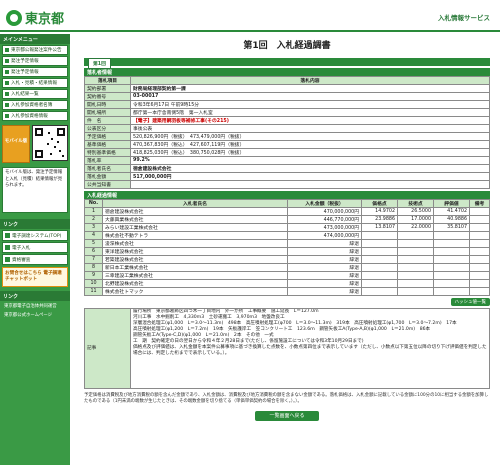 The width and height of the screenshot is (500, 465). What do you see at coordinates (324, 235) in the screenshot?
I see `bid-cell: 474,000,000円` at bounding box center [324, 235].